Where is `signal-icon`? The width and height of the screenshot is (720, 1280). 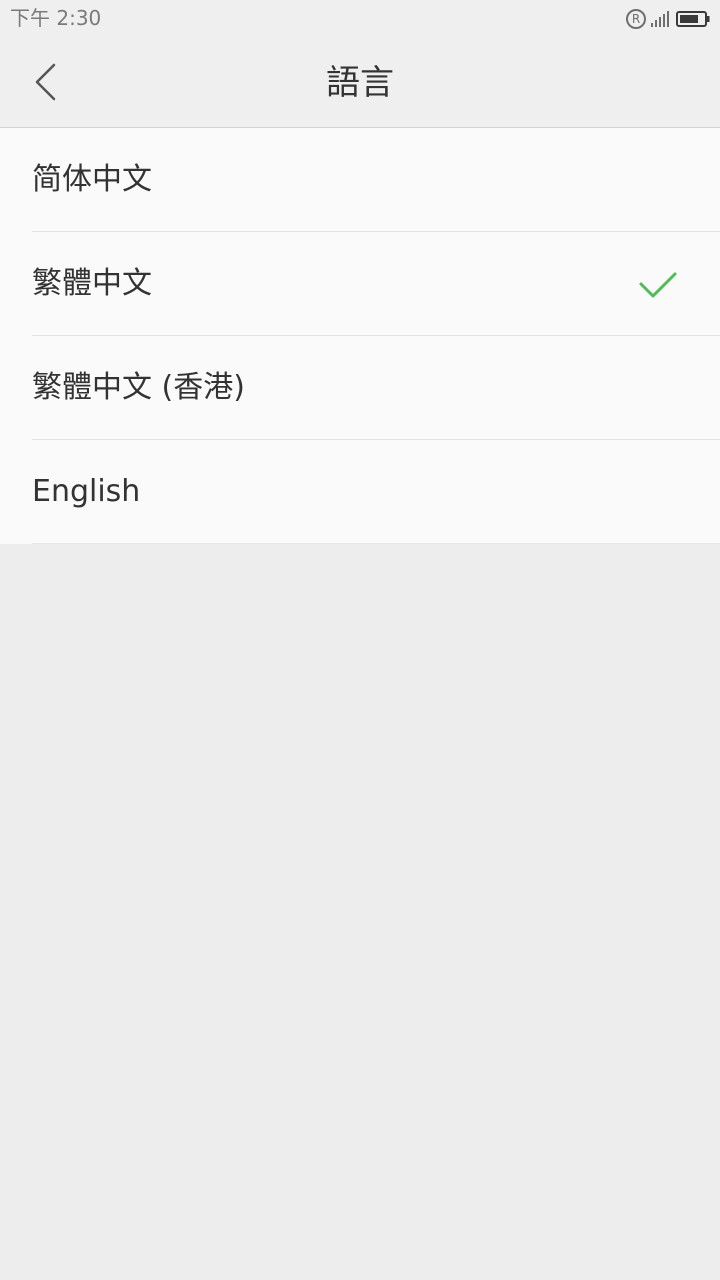
signal-icon is located at coordinates (660, 19).